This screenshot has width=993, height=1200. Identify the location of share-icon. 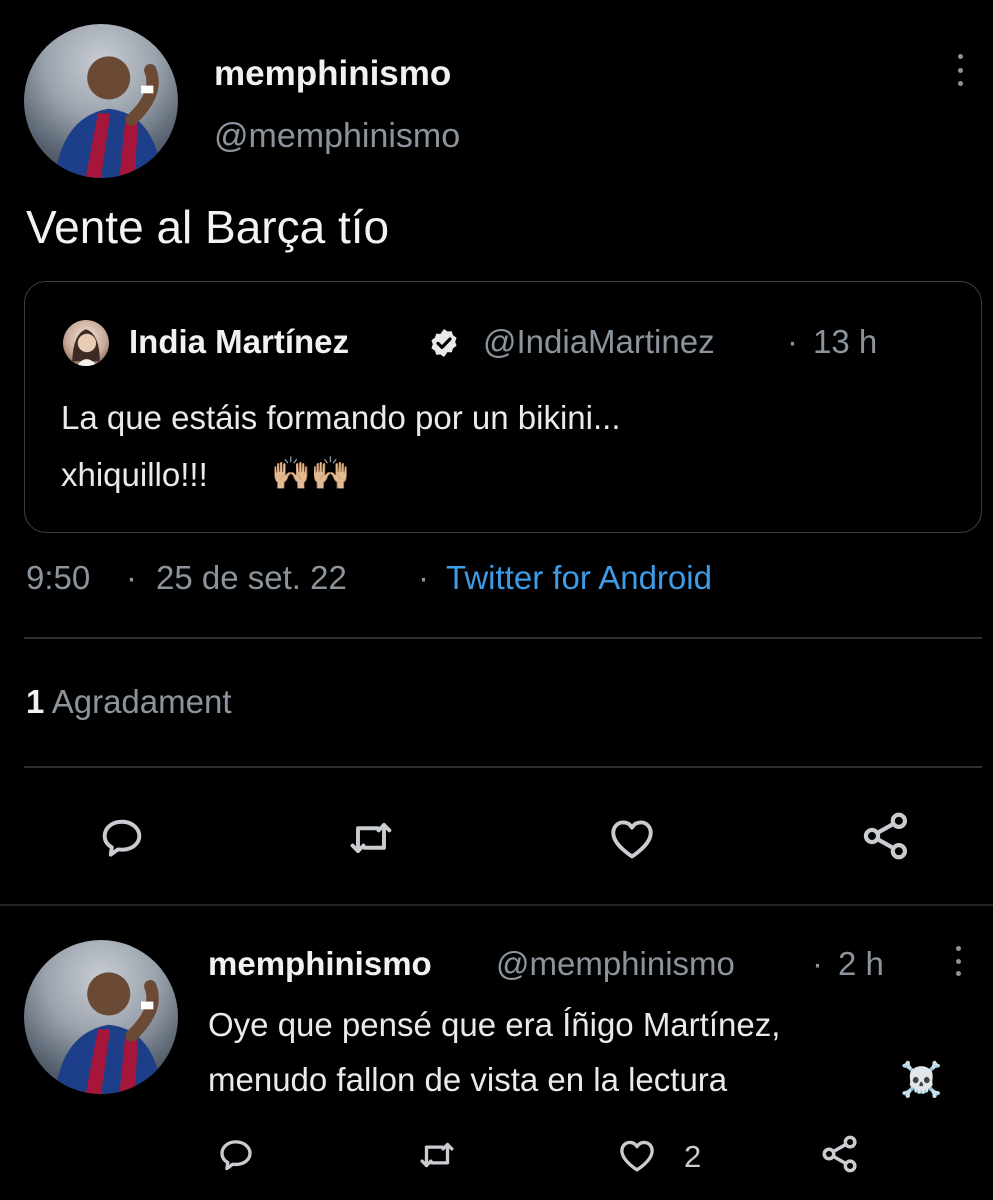
(886, 836).